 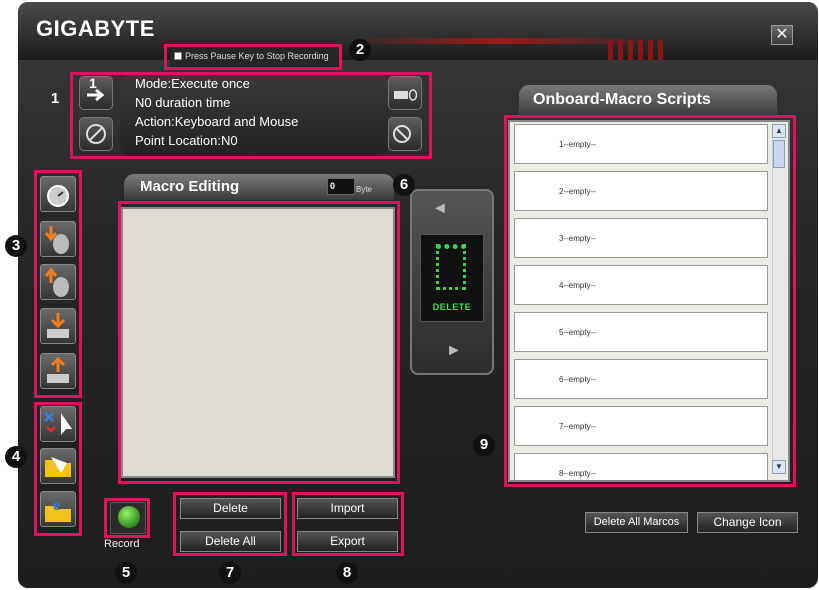 I want to click on delete-zone-label: DELETE, so click(x=452, y=307).